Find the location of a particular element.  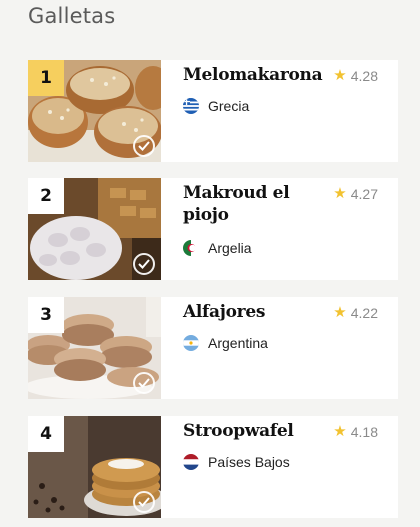

dish-name: Melomakarona is located at coordinates (253, 75).